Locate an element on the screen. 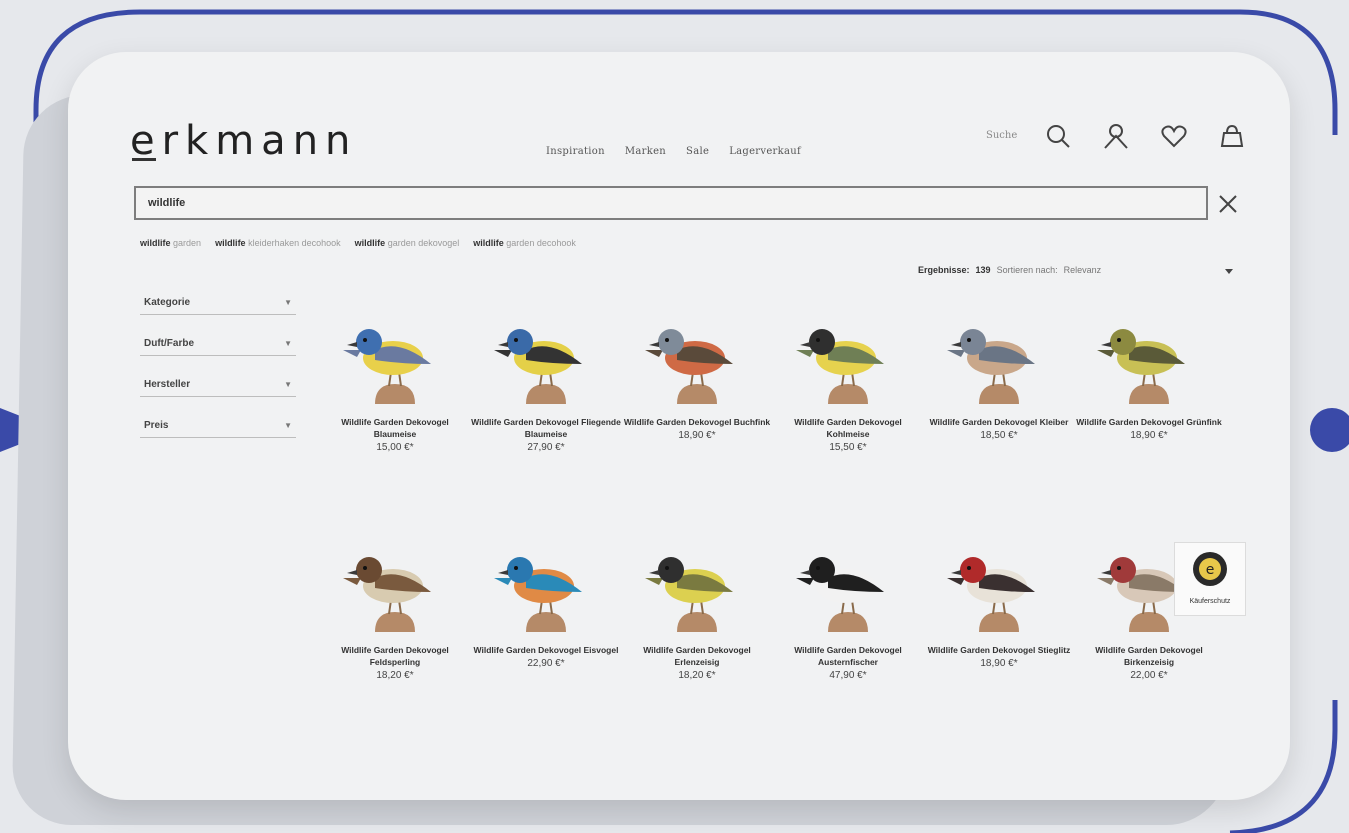 This screenshot has height=833, width=1349. product-price: 22,00 €* is located at coordinates (1149, 675).